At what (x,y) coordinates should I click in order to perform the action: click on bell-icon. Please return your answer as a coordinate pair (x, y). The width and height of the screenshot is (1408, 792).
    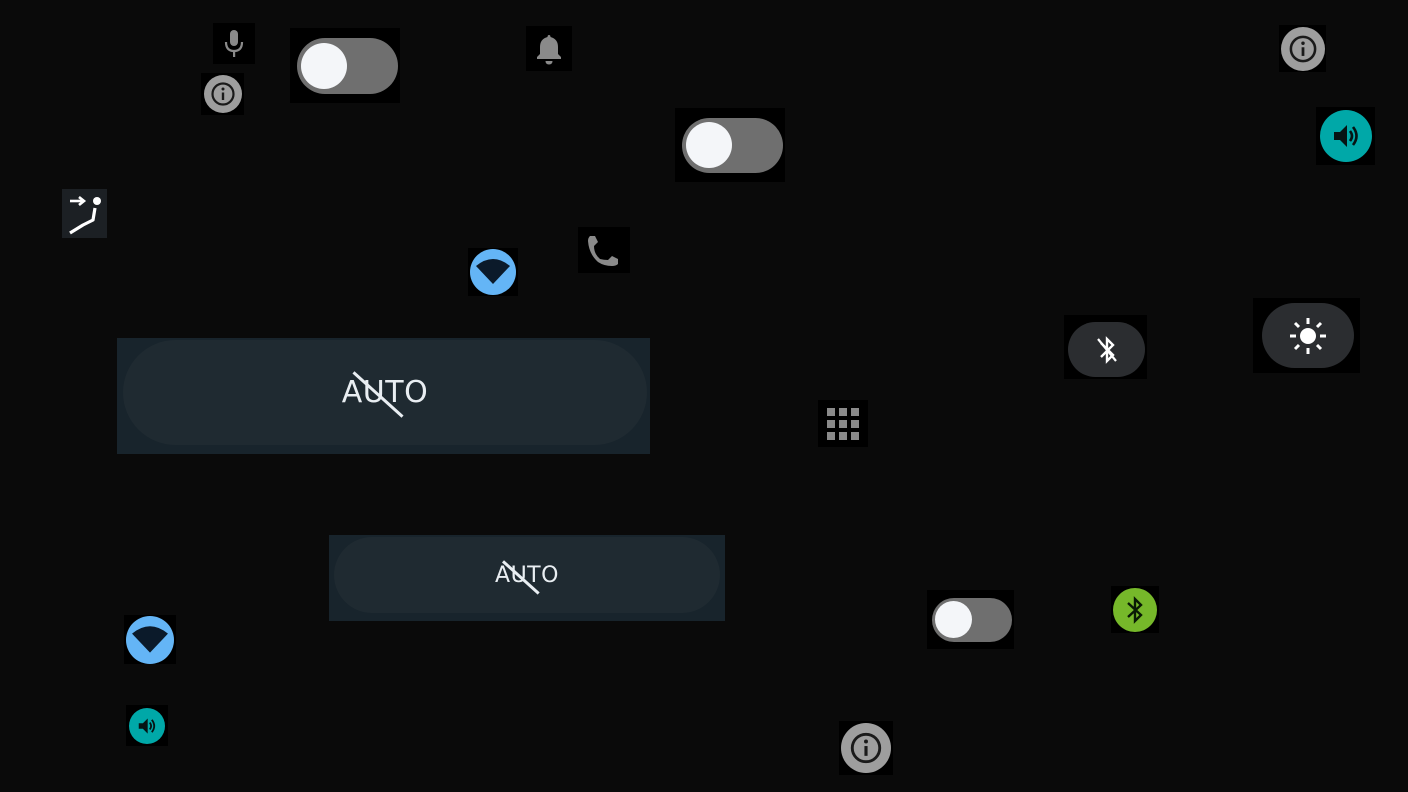
    Looking at the image, I should click on (549, 49).